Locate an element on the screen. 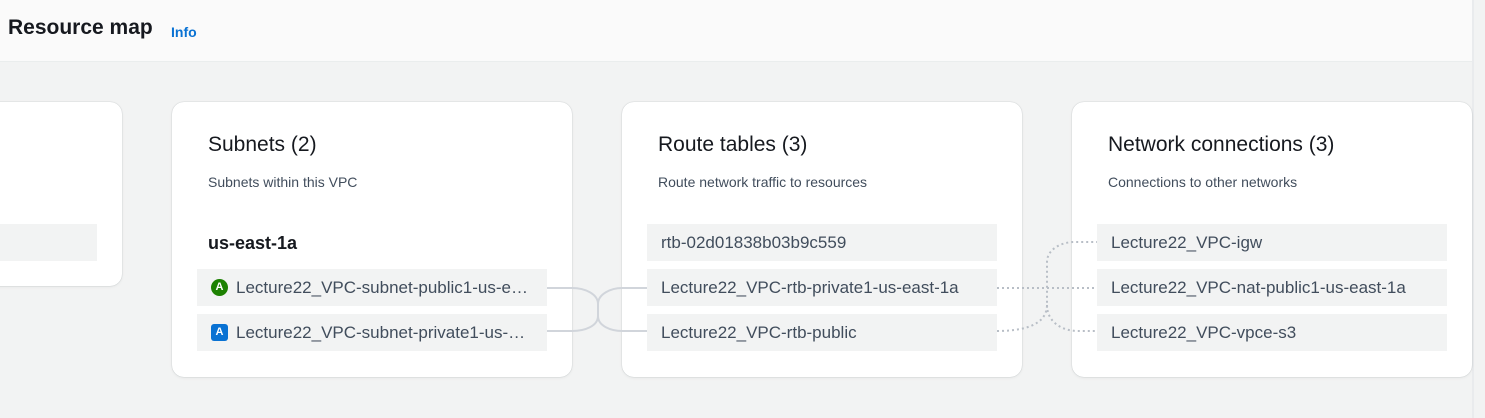  route-tables-title: Route tables (3) is located at coordinates (733, 144).